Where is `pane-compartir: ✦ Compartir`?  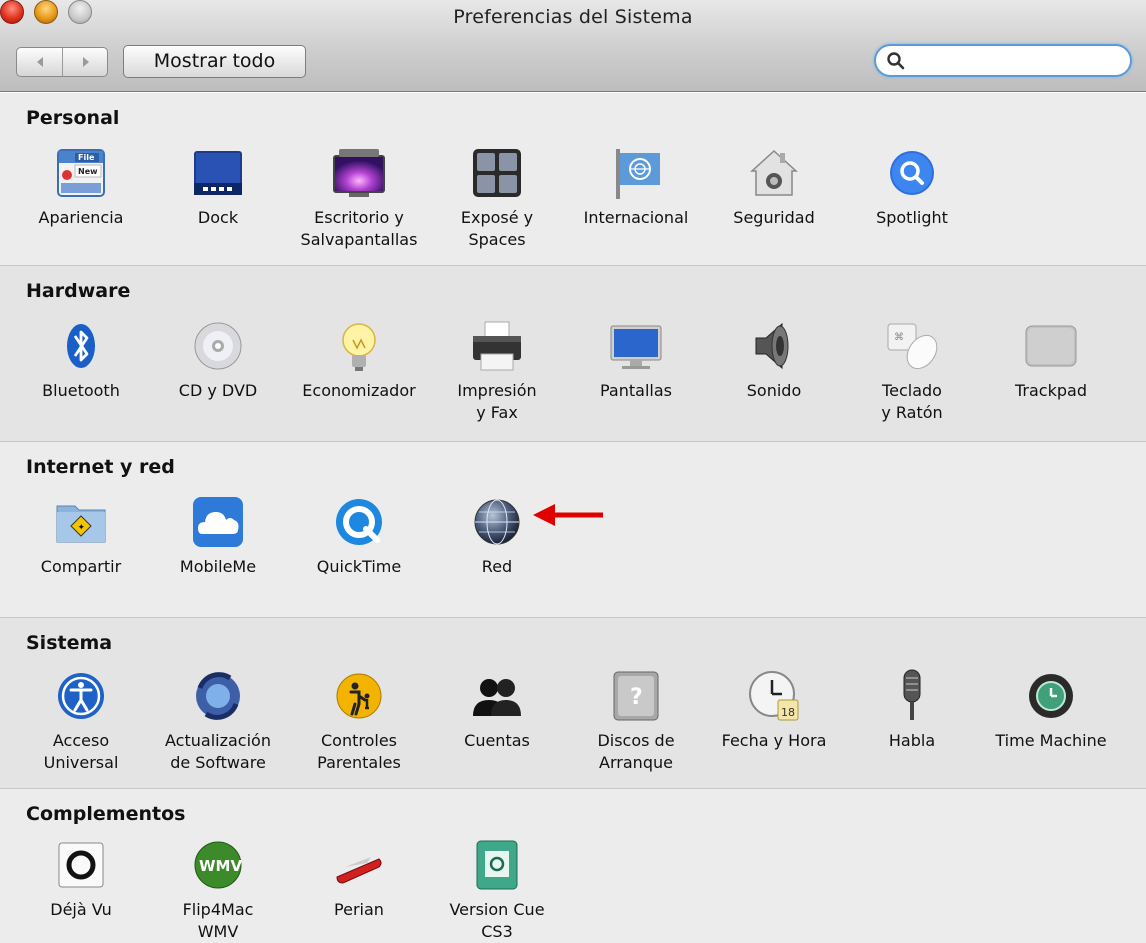
pane-compartir: ✦ Compartir is located at coordinates (81, 536).